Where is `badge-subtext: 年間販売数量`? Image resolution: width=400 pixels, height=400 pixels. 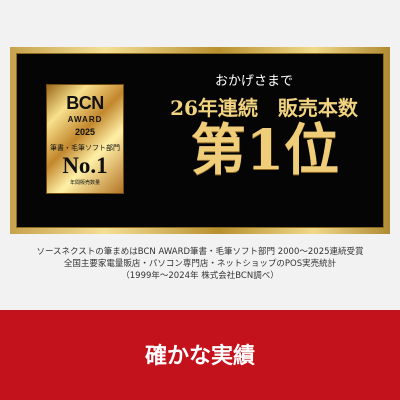
badge-subtext: 年間販売数量 is located at coordinates (84, 183).